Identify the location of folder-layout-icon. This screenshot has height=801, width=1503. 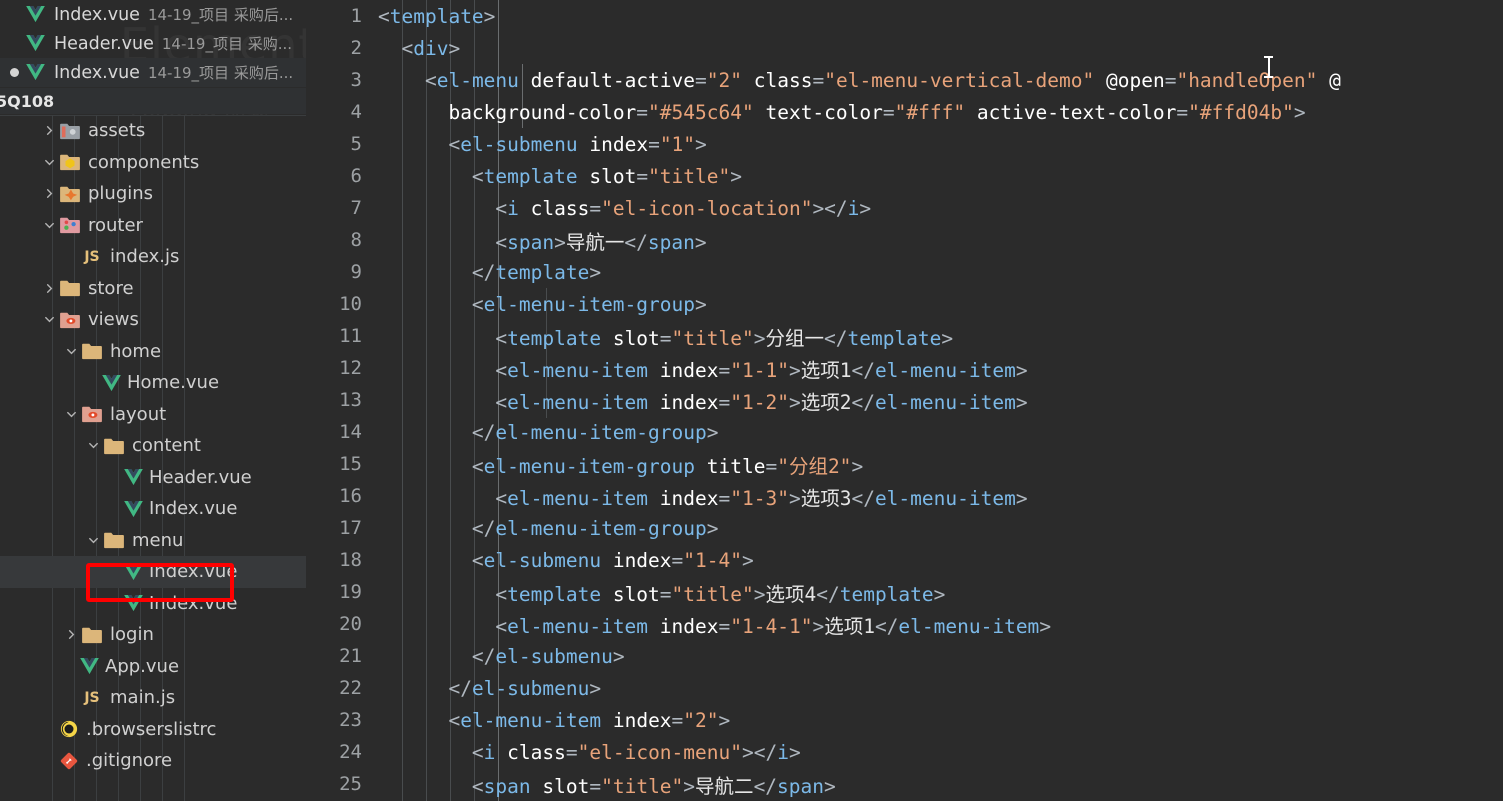
(92, 414).